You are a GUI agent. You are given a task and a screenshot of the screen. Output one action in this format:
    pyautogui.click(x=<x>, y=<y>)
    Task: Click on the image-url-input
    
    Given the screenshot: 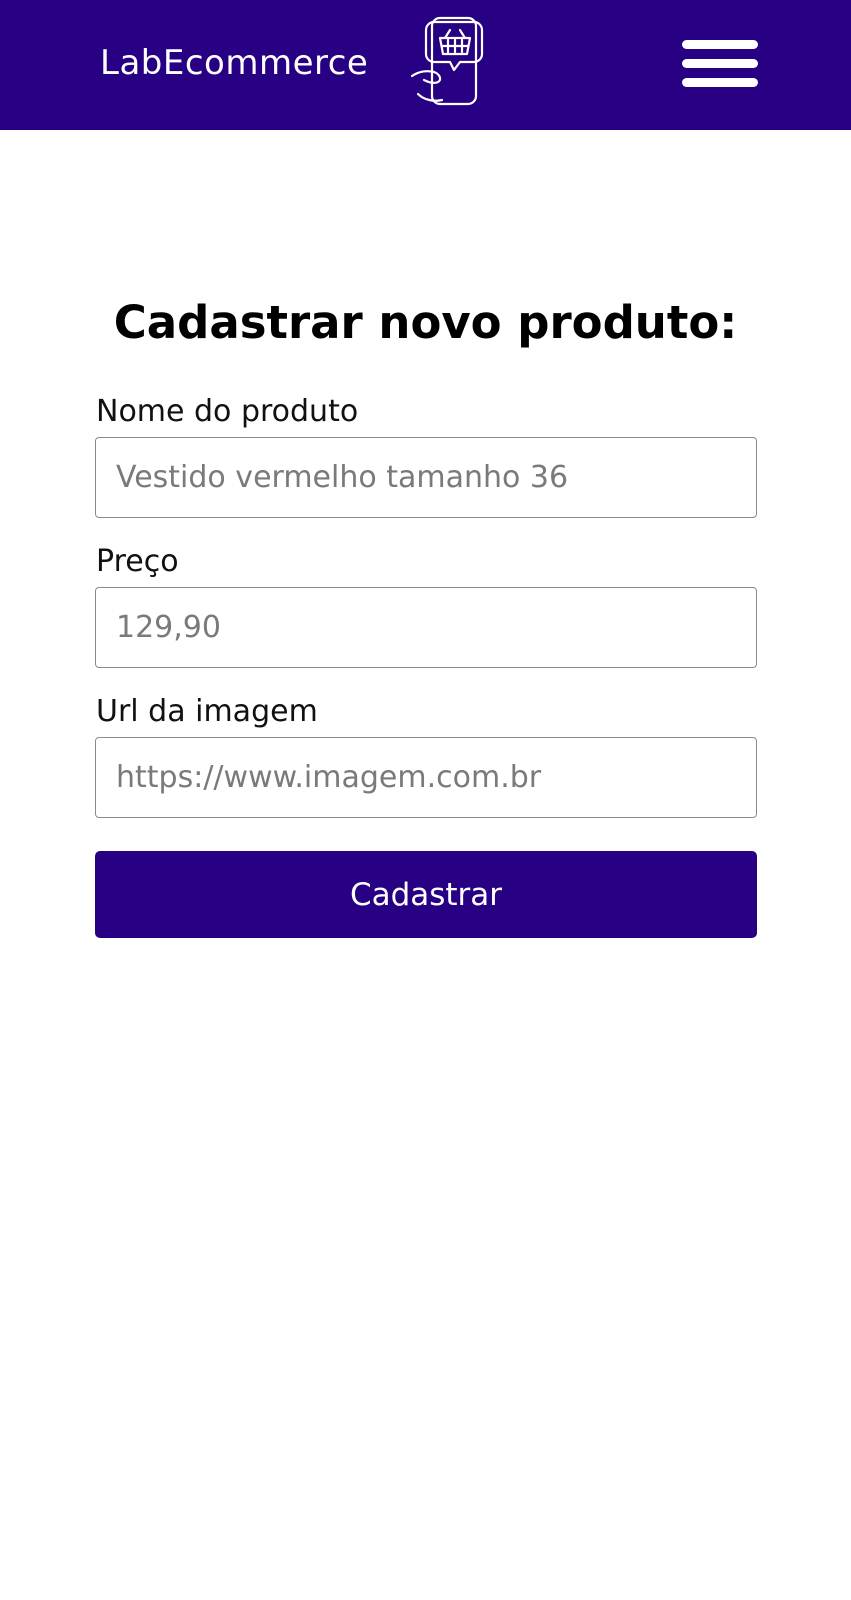 What is the action you would take?
    pyautogui.click(x=426, y=777)
    